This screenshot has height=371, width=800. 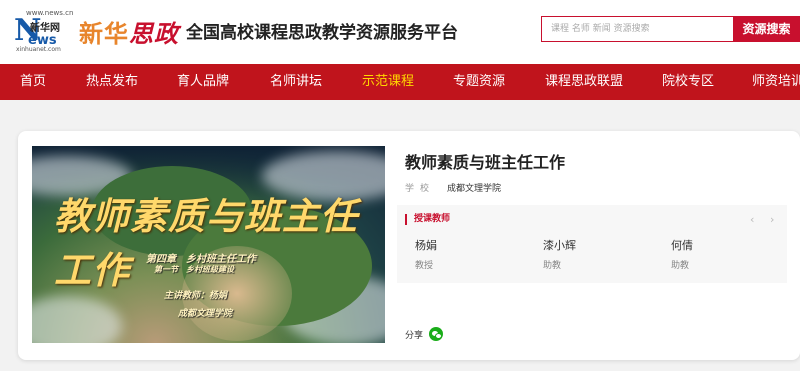 What do you see at coordinates (479, 82) in the screenshot?
I see `nav-item-topic-resources: 专题资源` at bounding box center [479, 82].